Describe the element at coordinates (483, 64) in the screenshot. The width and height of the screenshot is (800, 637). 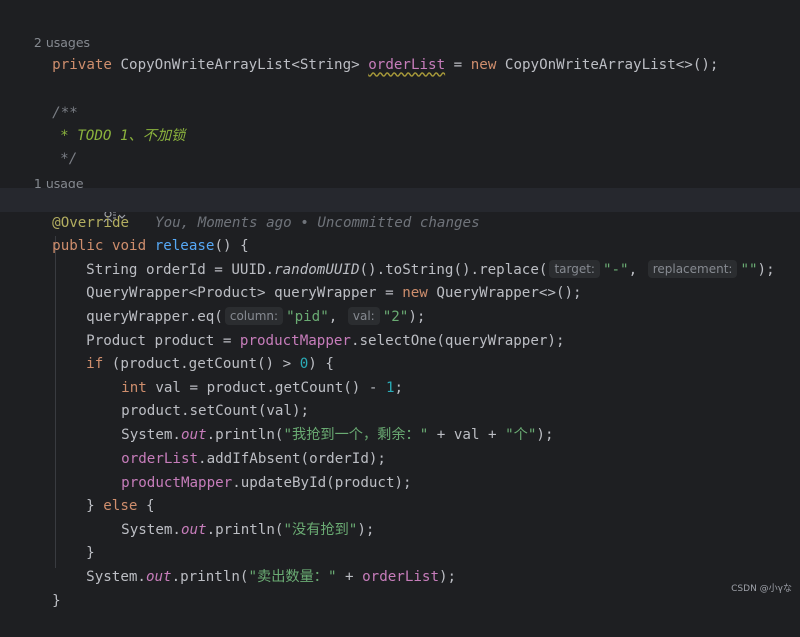
I see `keyword-new: new` at that location.